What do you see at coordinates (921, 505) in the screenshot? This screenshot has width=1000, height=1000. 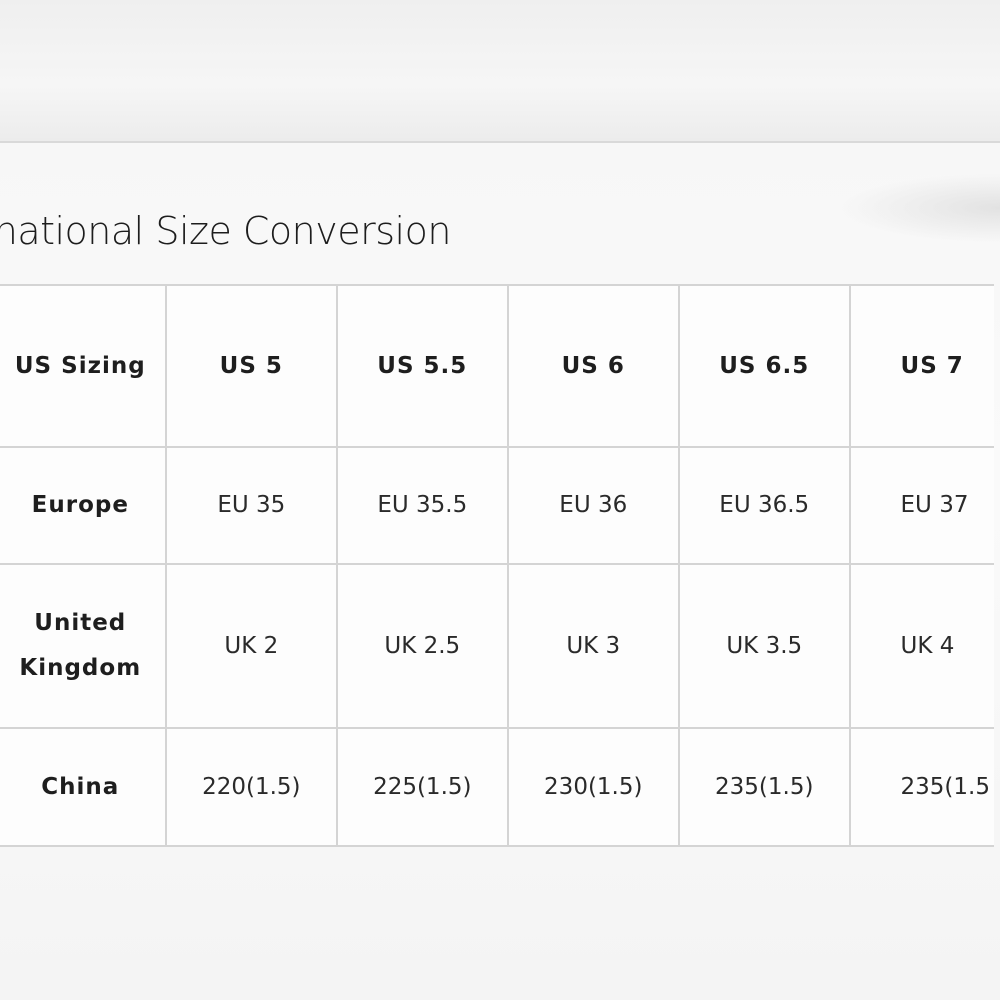 I see `table-cell: EU 37` at bounding box center [921, 505].